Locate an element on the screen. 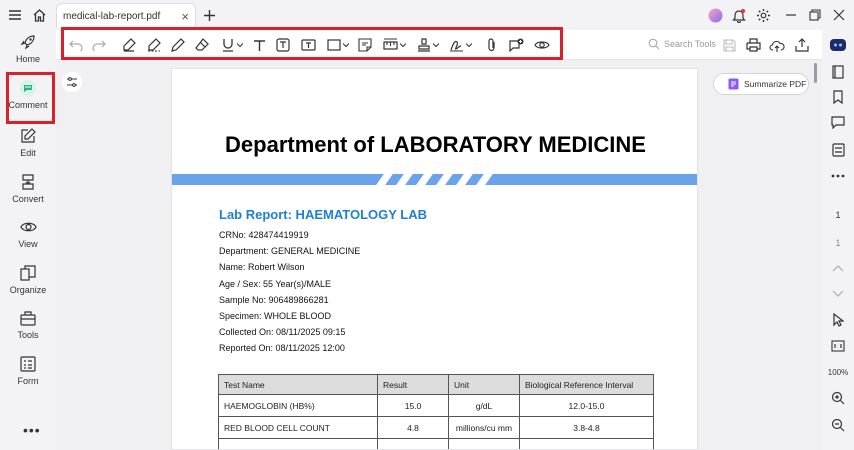  cloud-upload-icon is located at coordinates (777, 45).